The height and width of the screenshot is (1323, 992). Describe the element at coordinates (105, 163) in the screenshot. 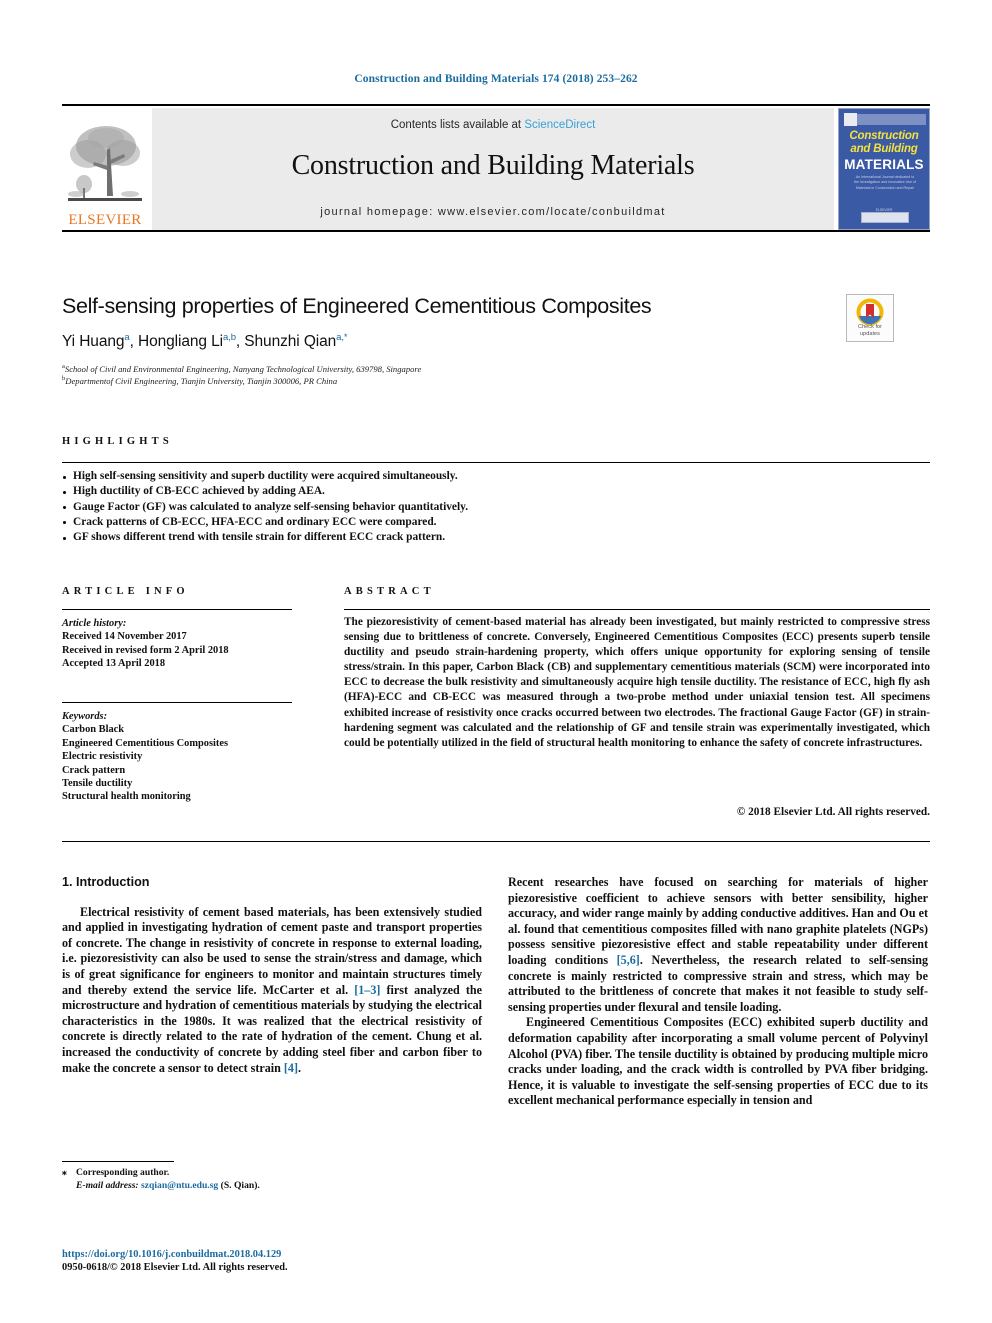

I see `elsevier-tree-icon` at that location.